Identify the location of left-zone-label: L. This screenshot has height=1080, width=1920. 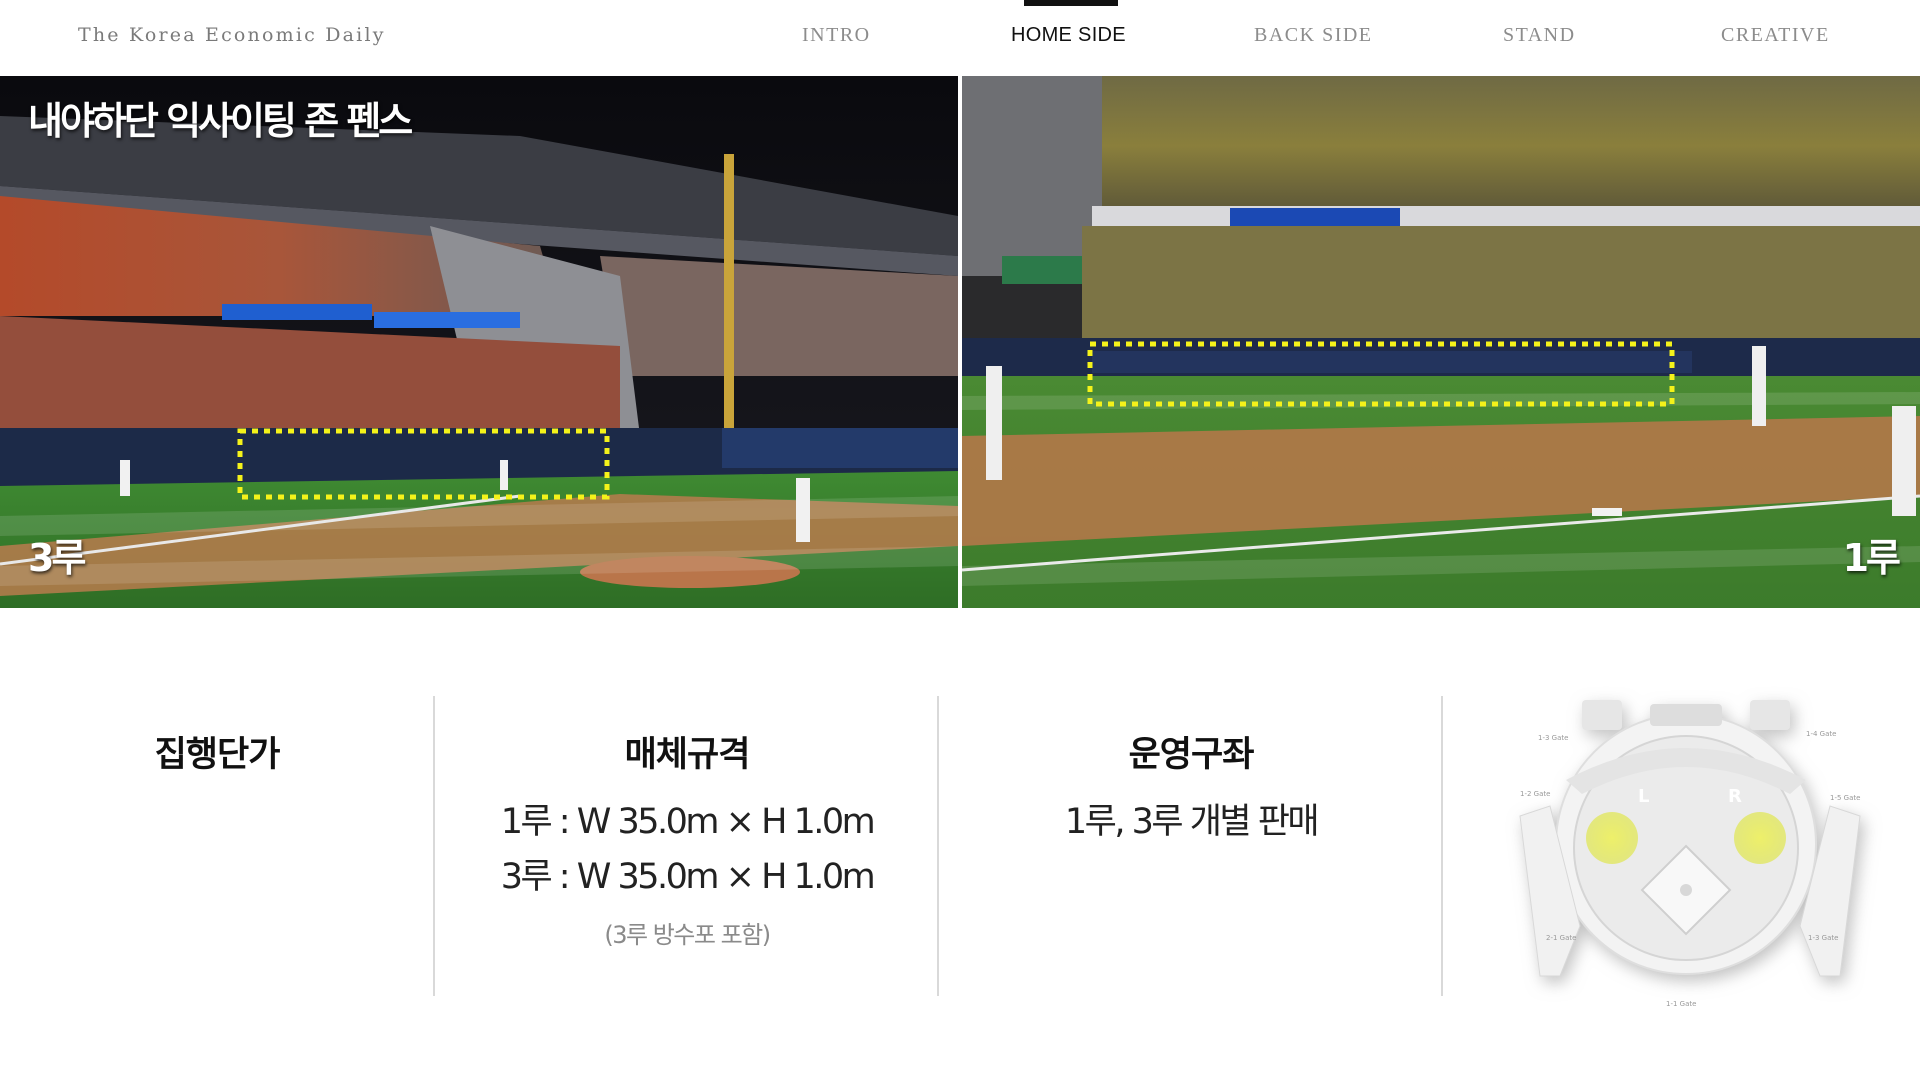
(1643, 796).